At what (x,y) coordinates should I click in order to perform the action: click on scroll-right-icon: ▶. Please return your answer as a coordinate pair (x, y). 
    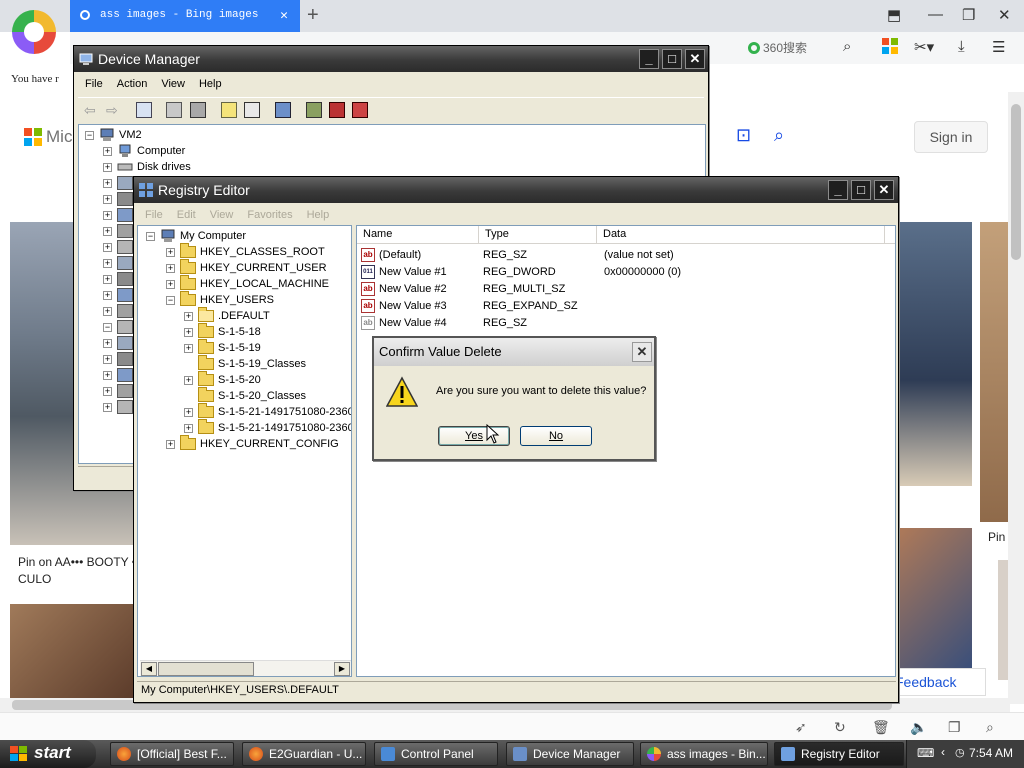
    Looking at the image, I should click on (342, 669).